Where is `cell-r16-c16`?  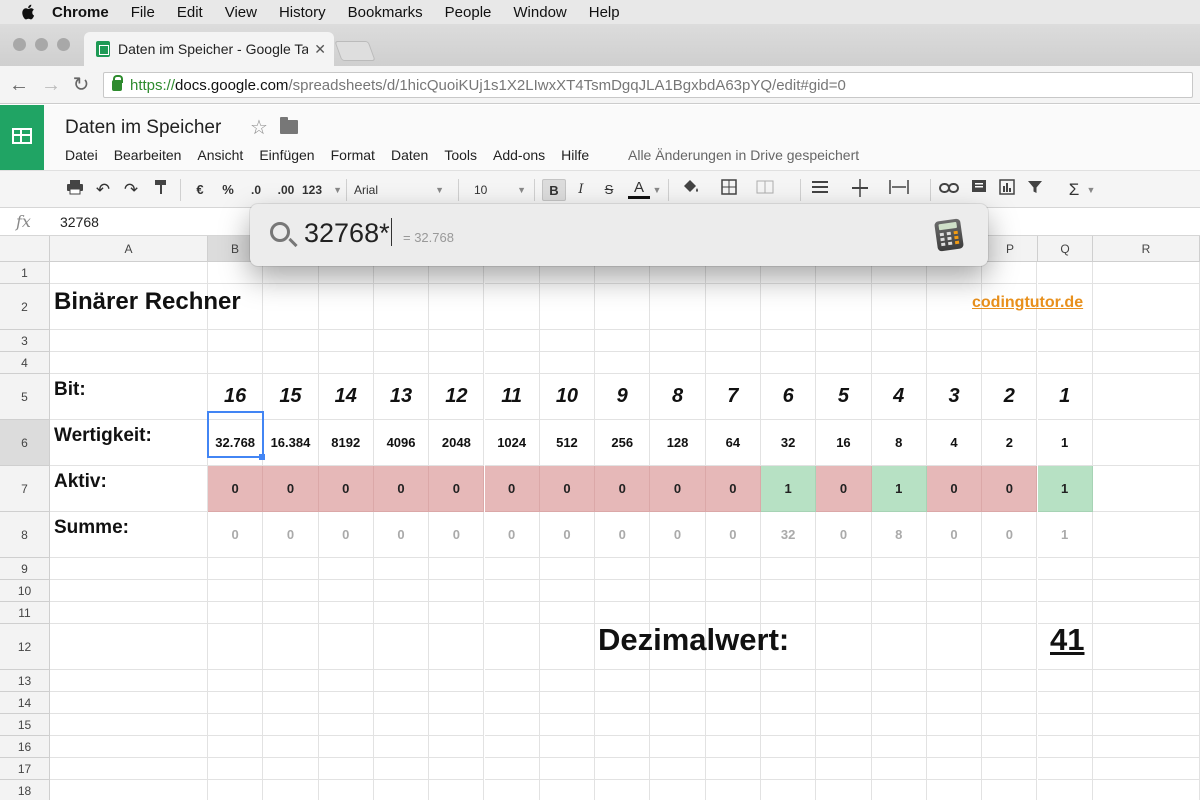 cell-r16-c16 is located at coordinates (1065, 747).